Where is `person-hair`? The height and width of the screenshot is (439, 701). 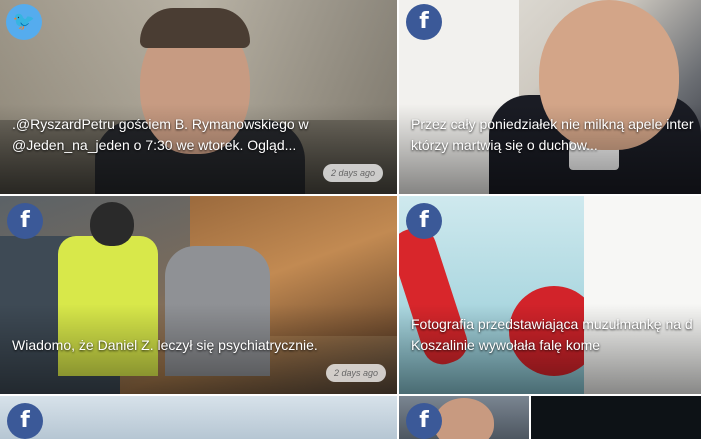 person-hair is located at coordinates (195, 28).